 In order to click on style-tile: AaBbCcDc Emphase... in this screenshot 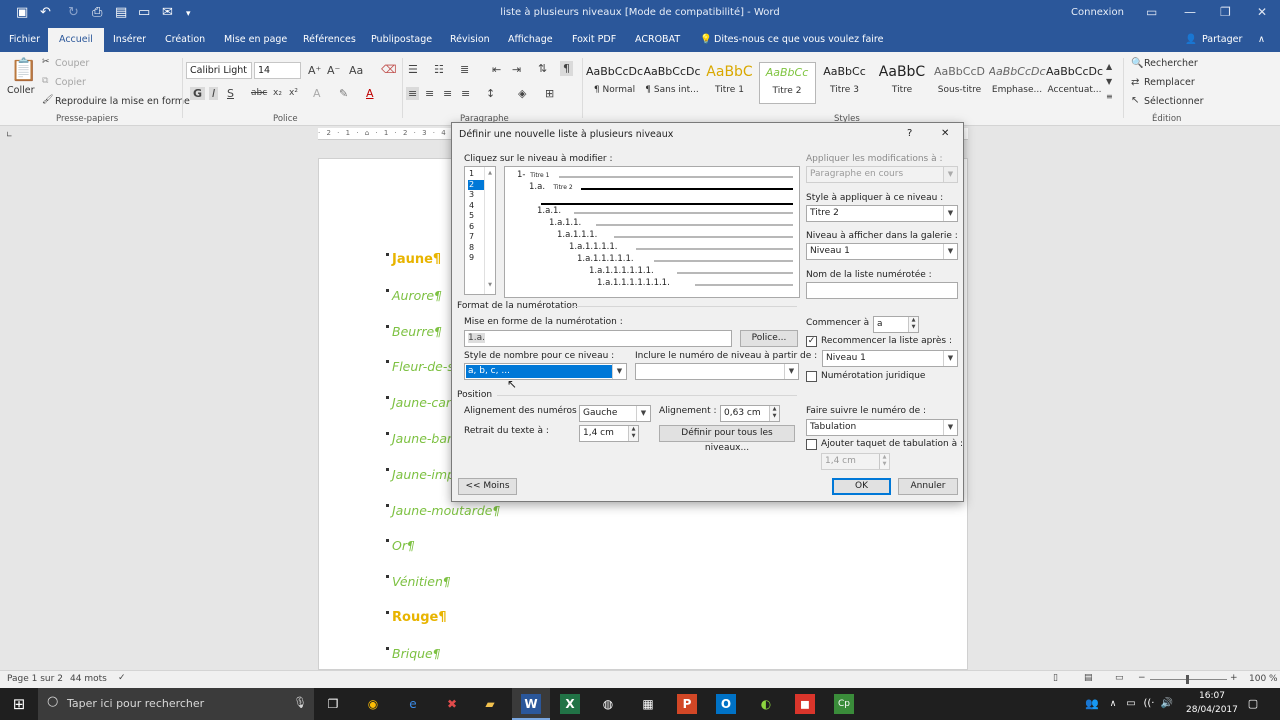, I will do `click(1017, 83)`.